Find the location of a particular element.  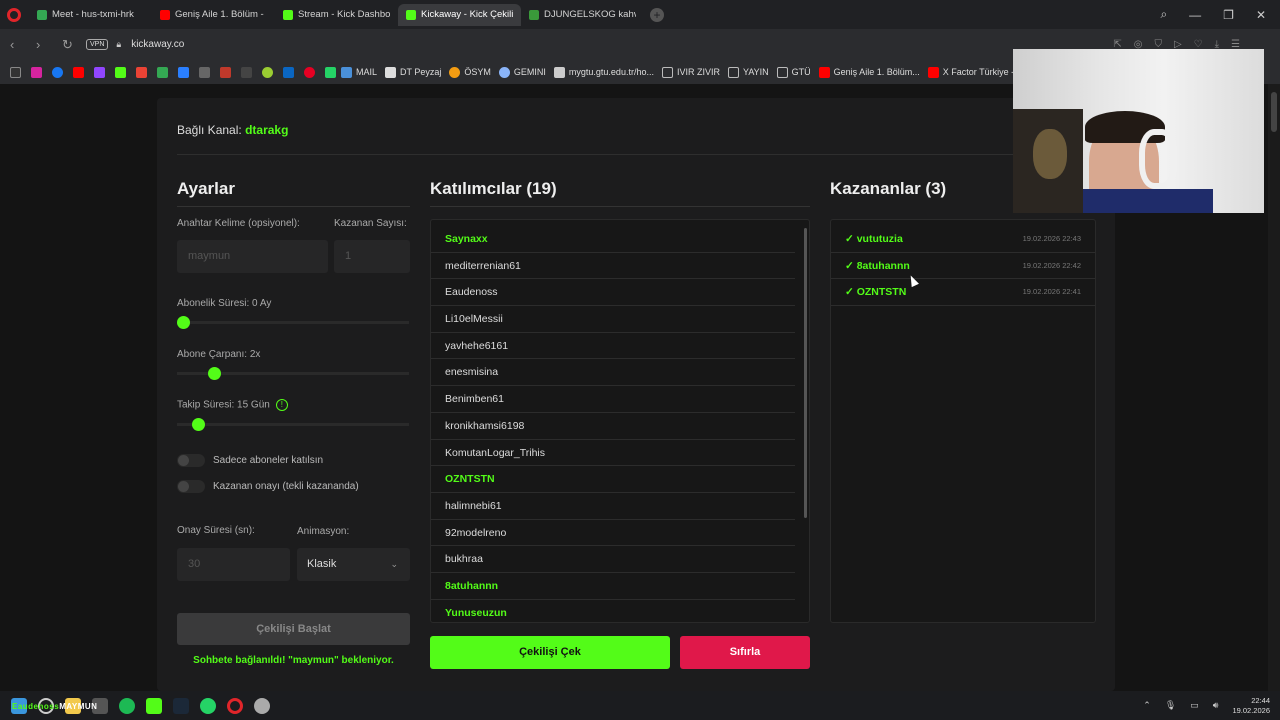

keyword-input: maymun is located at coordinates (252, 256).